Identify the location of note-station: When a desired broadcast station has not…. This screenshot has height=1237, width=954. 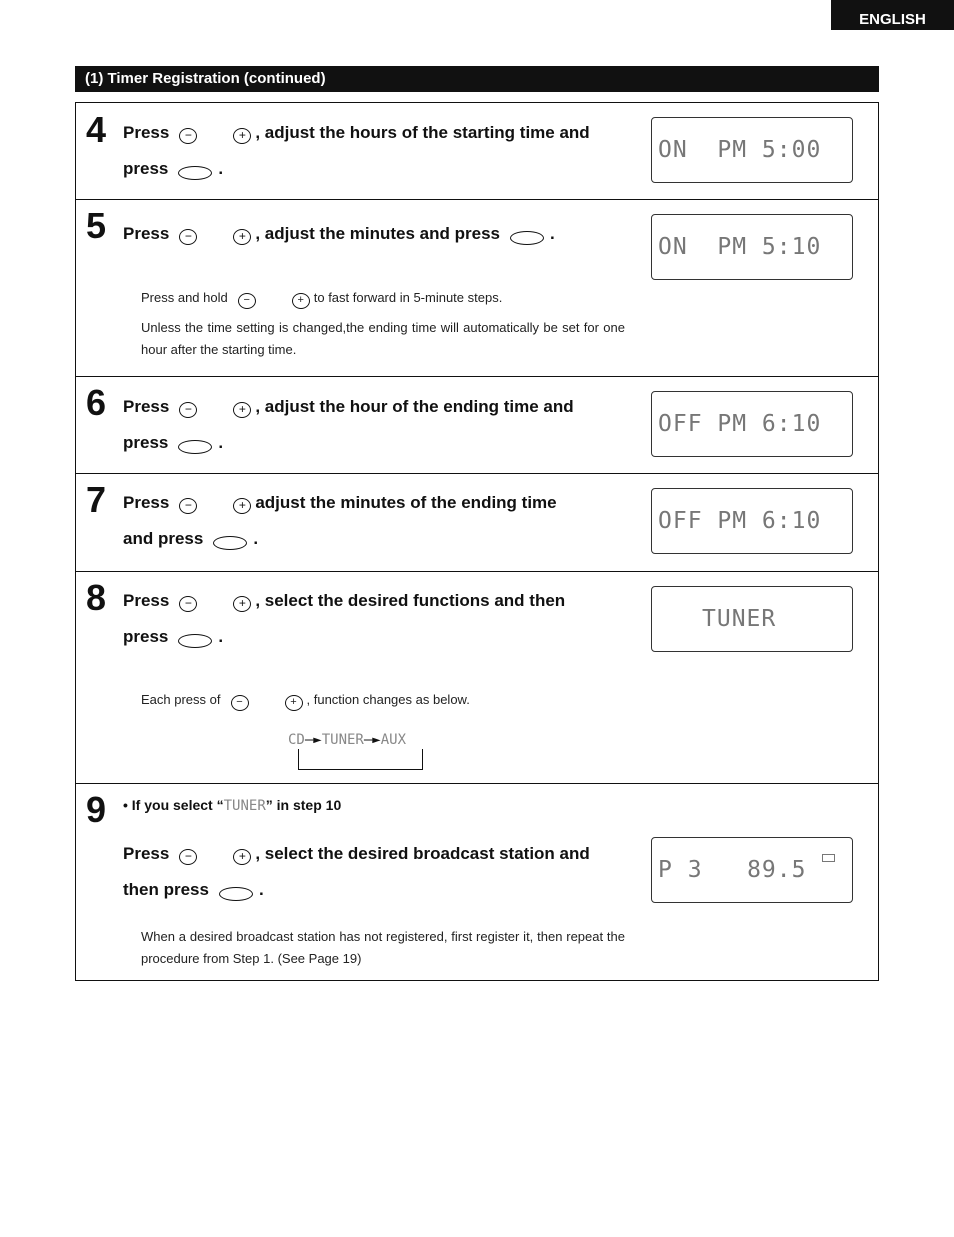
(383, 947).